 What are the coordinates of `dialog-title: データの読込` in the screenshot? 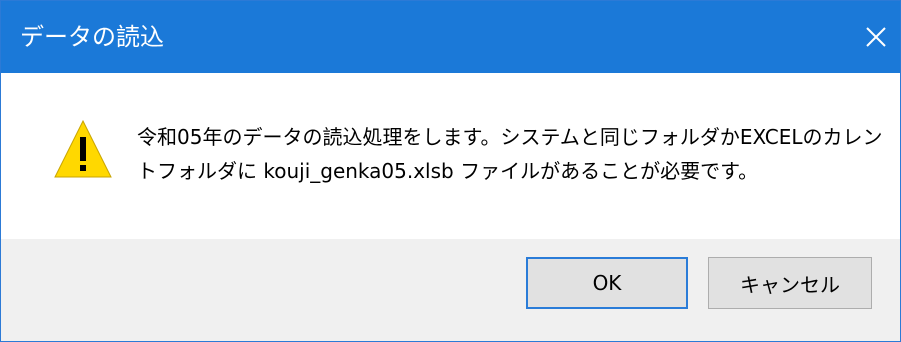 It's located at (92, 37).